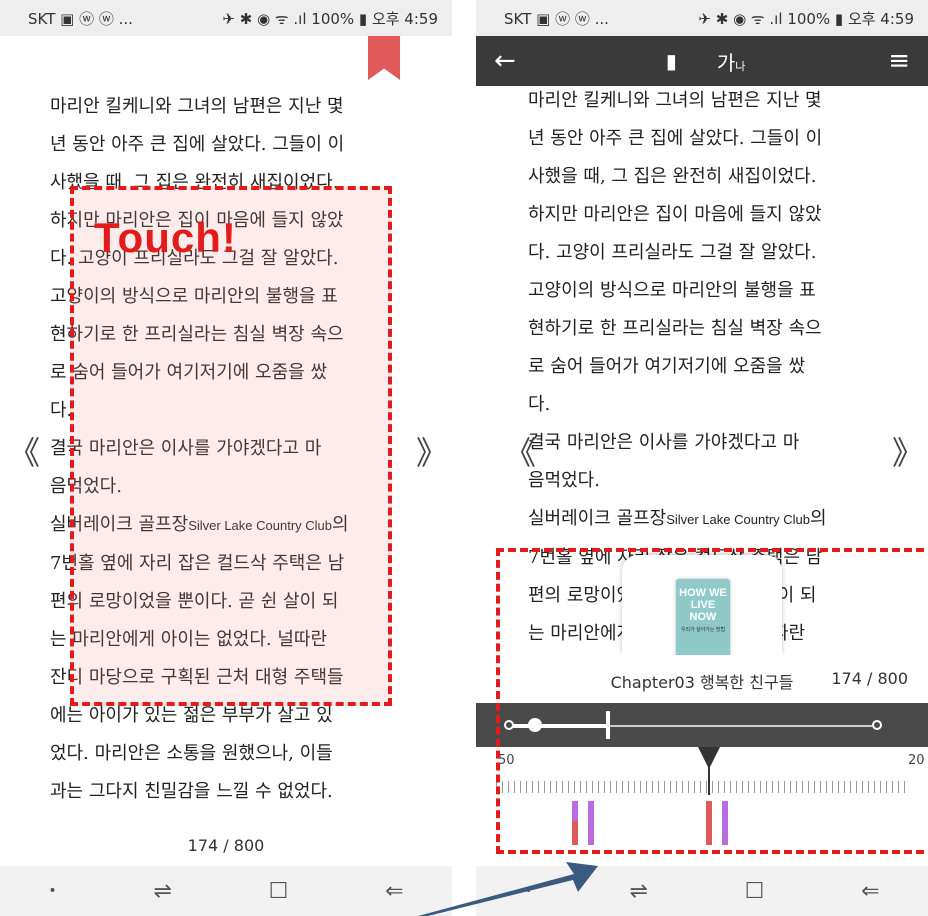 This screenshot has width=928, height=916. Describe the element at coordinates (702, 61) in the screenshot. I see `reader-toolbar: ← ▮ 가나 ≡` at that location.